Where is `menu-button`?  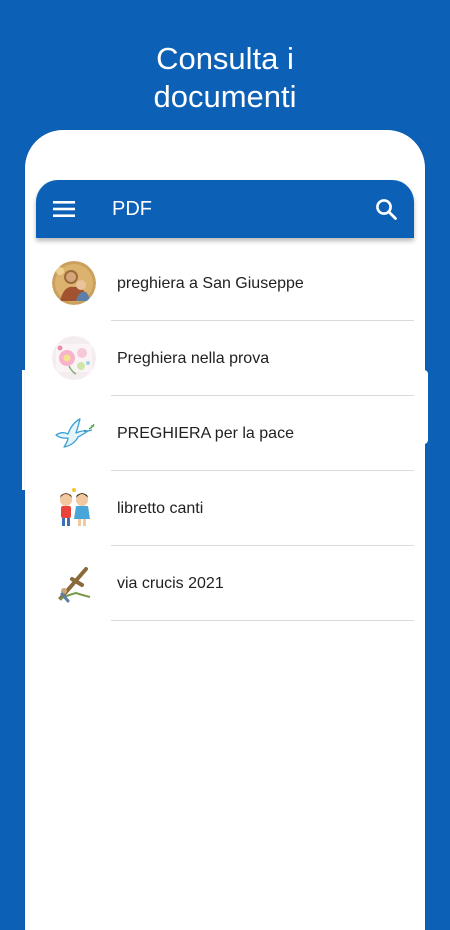
menu-button is located at coordinates (64, 209).